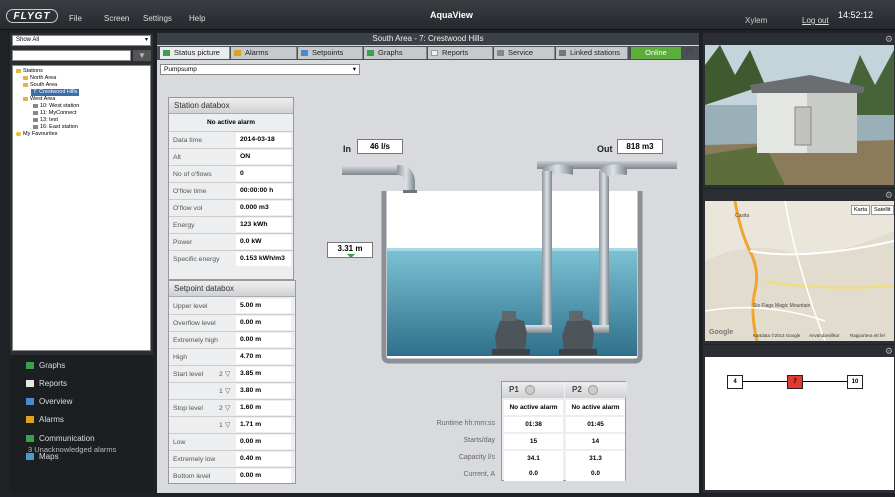 The height and width of the screenshot is (497, 895). Describe the element at coordinates (263, 459) in the screenshot. I see `row-value: 0.40 m` at that location.